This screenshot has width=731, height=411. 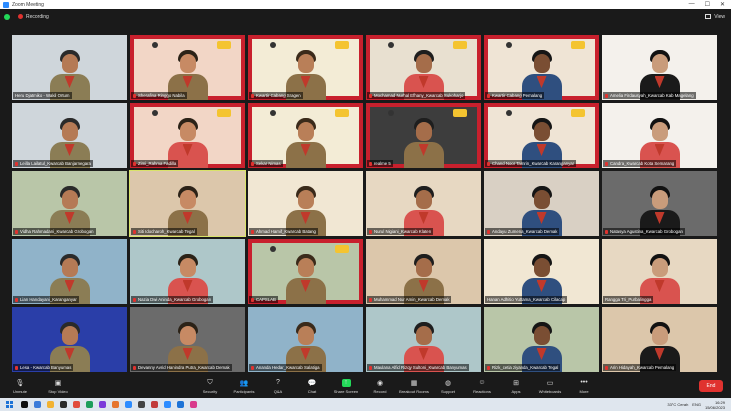 What do you see at coordinates (244, 383) in the screenshot?
I see `people-icon: 👥` at bounding box center [244, 383].